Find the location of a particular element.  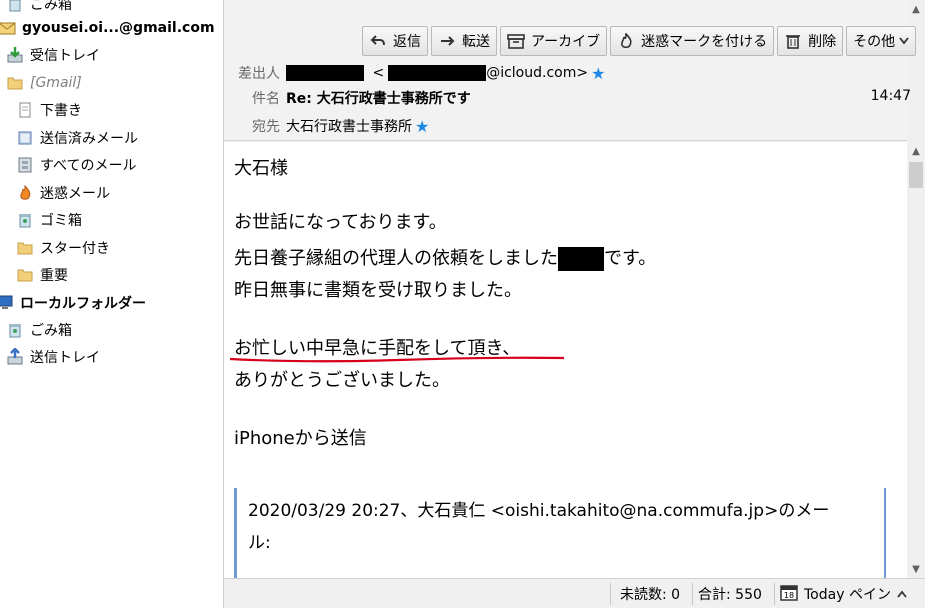

scroll-thumb is located at coordinates (916, 175).